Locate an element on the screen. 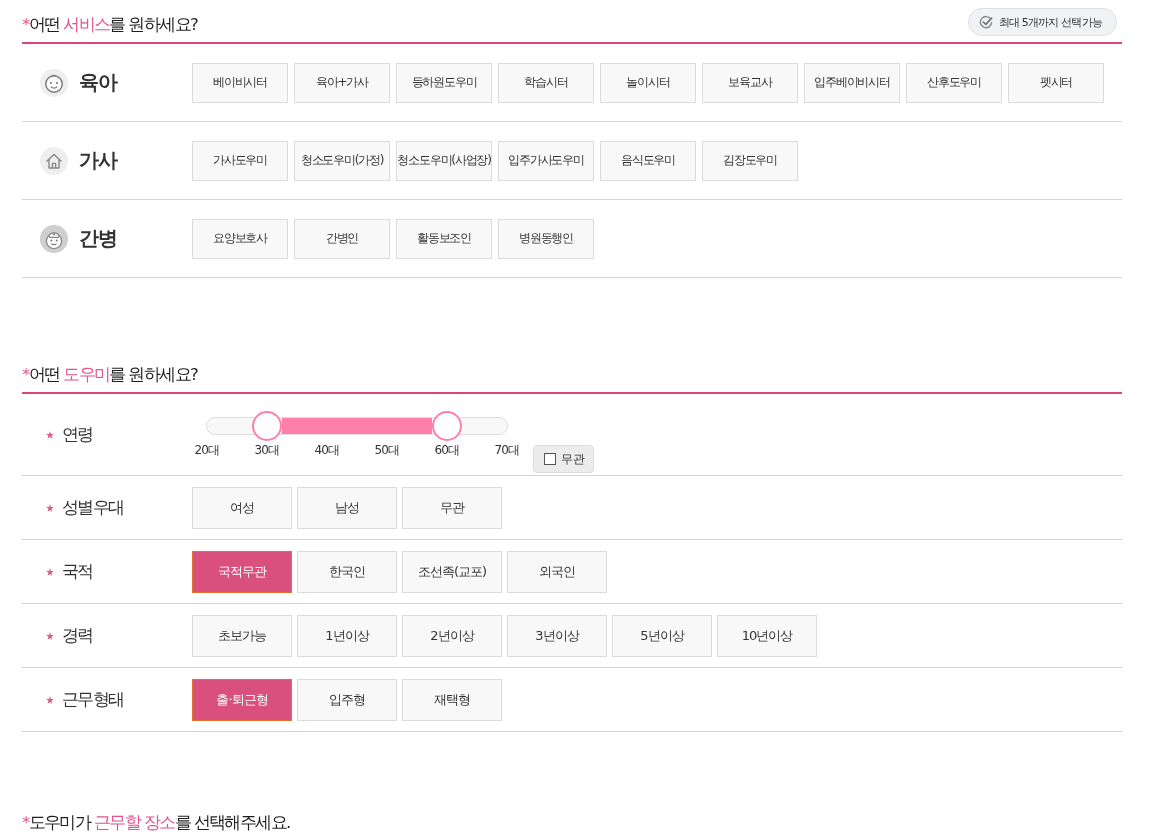 The height and width of the screenshot is (834, 1152). option-button: 등하원도우미 is located at coordinates (444, 82).